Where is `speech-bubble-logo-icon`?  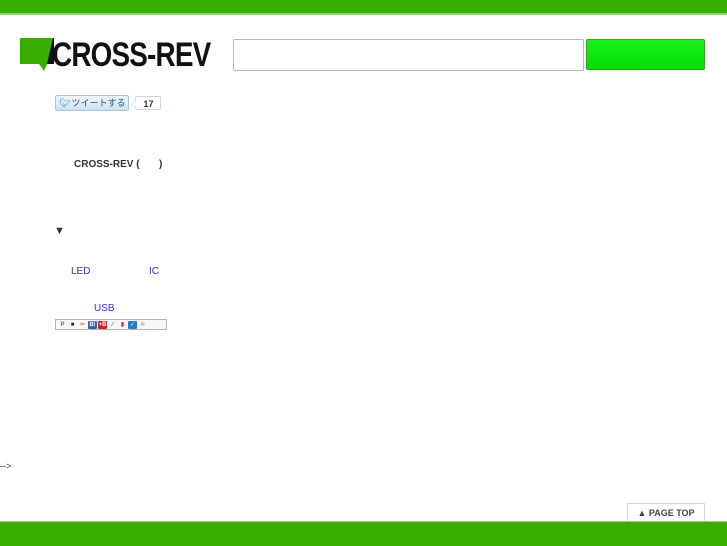
speech-bubble-logo-icon is located at coordinates (37, 55).